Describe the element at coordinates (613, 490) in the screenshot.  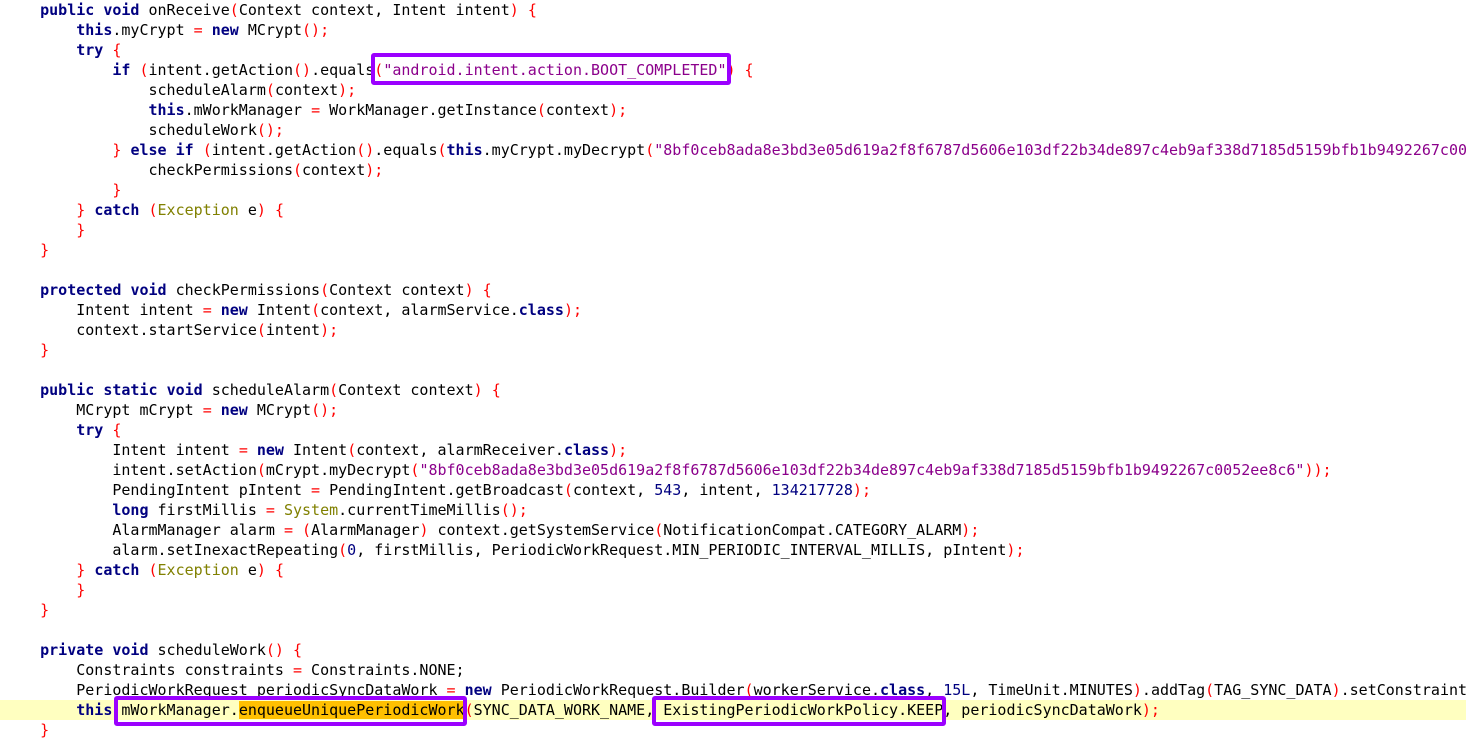
I see `code-token: context,` at that location.